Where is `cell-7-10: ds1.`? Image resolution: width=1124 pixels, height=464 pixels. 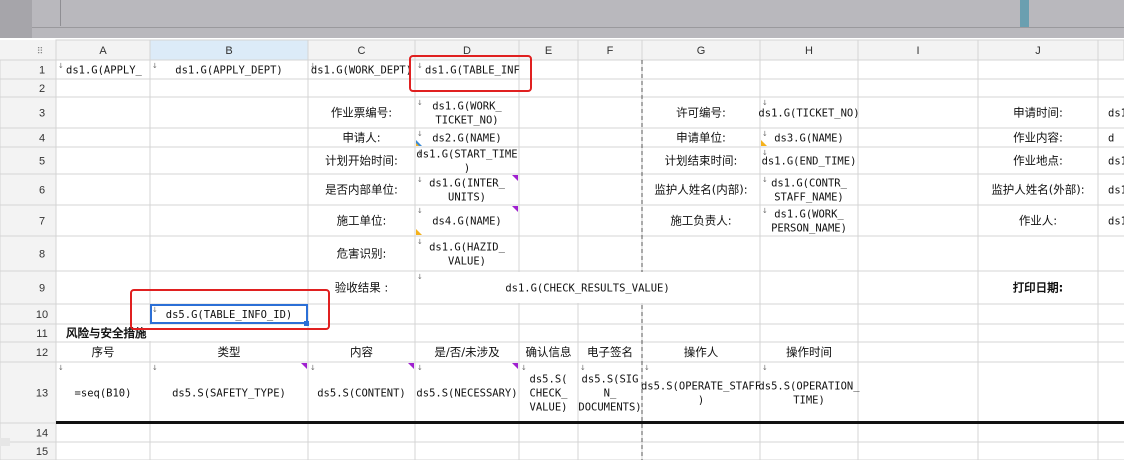 cell-7-10: ds1. is located at coordinates (1116, 222).